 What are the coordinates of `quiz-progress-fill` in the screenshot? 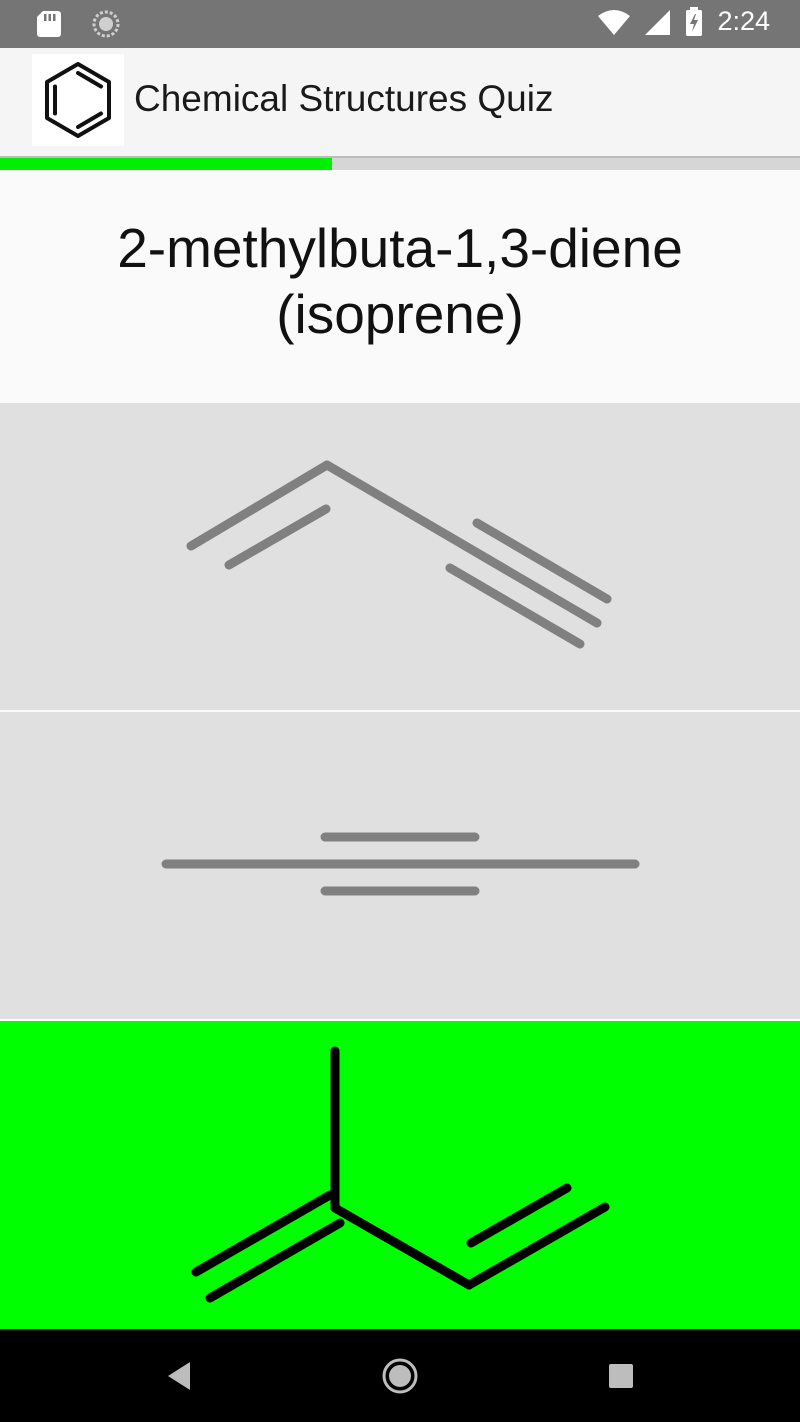 It's located at (166, 164).